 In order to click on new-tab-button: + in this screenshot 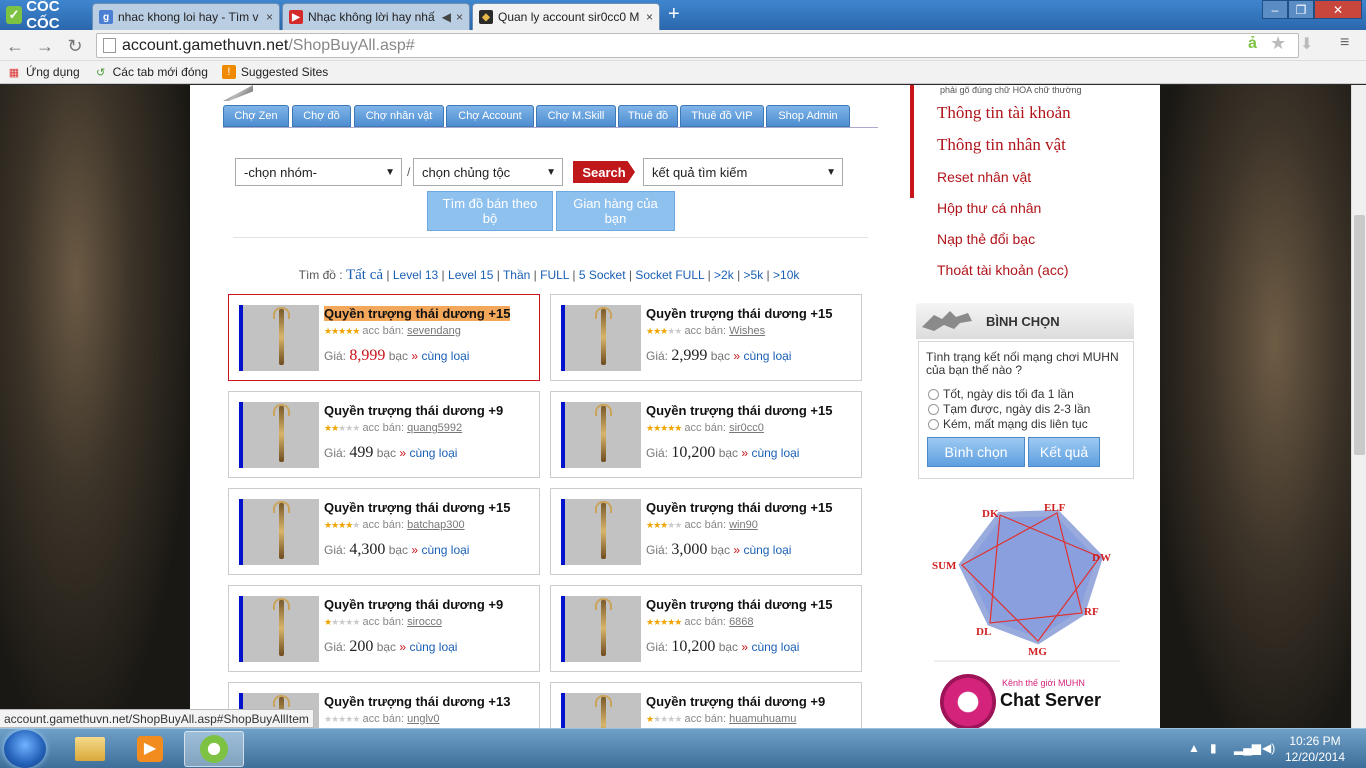, I will do `click(674, 14)`.